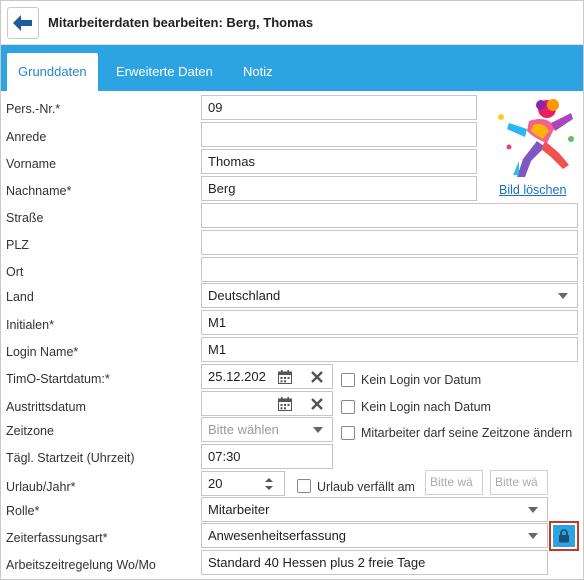  What do you see at coordinates (30, 325) in the screenshot?
I see `initialen-label: Initialen*` at bounding box center [30, 325].